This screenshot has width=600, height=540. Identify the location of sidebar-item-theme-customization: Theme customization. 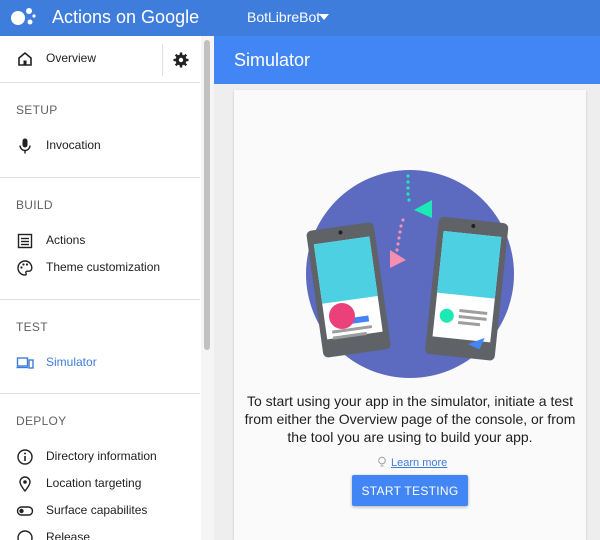
(100, 269).